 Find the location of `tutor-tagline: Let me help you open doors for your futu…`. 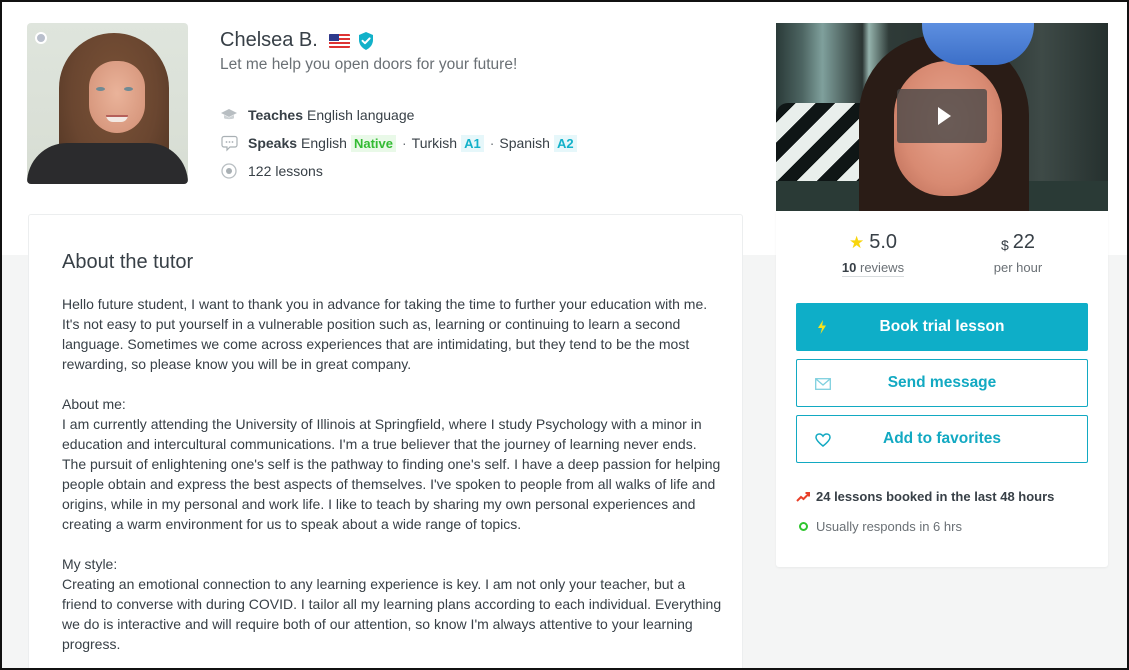

tutor-tagline: Let me help you open doors for your futu… is located at coordinates (369, 64).